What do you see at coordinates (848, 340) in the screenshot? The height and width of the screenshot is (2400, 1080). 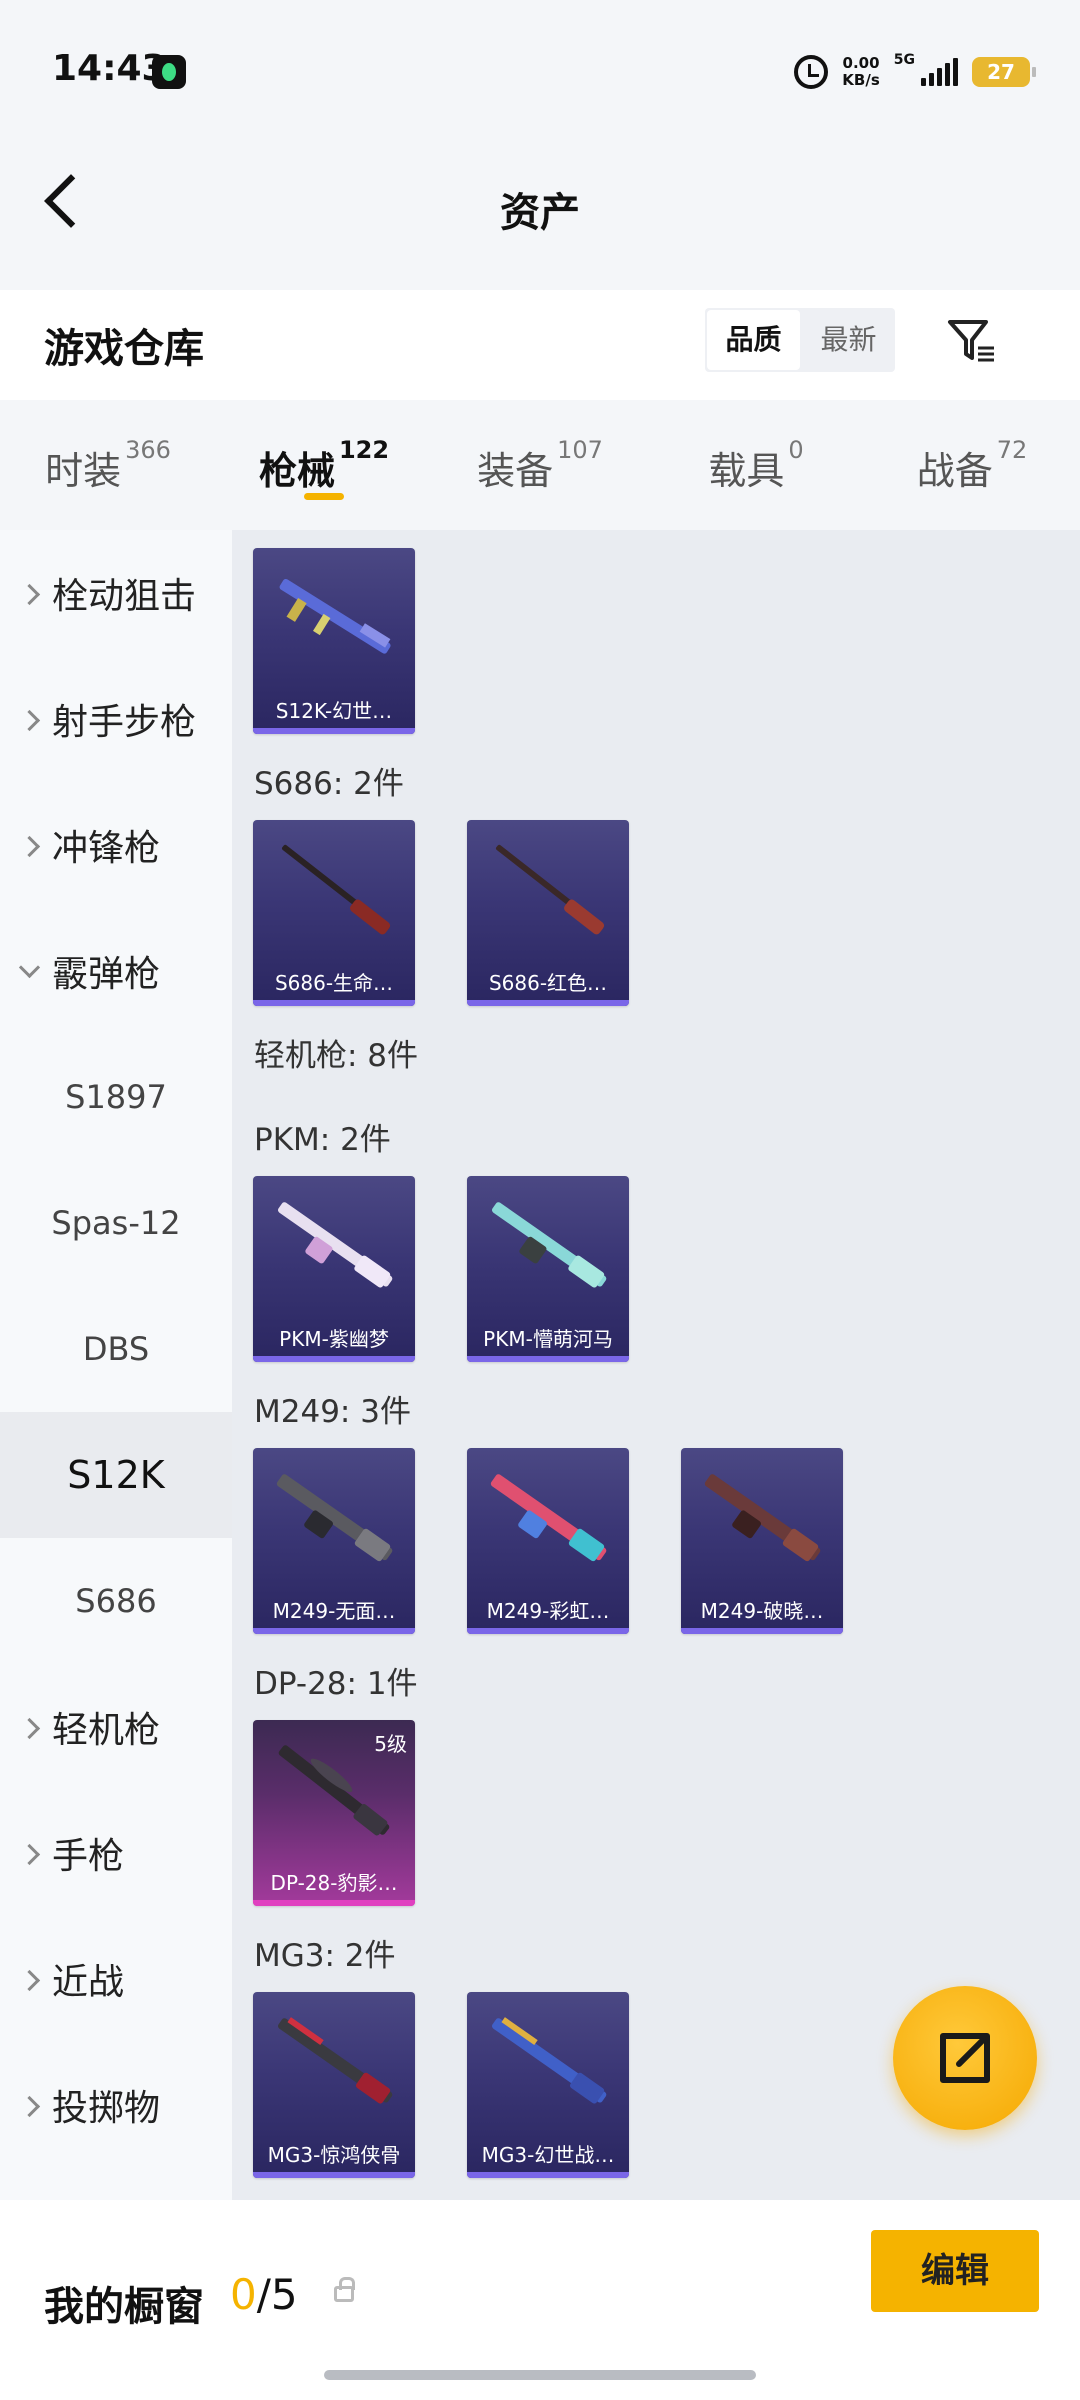 I see `sort-newest-option: 最新` at bounding box center [848, 340].